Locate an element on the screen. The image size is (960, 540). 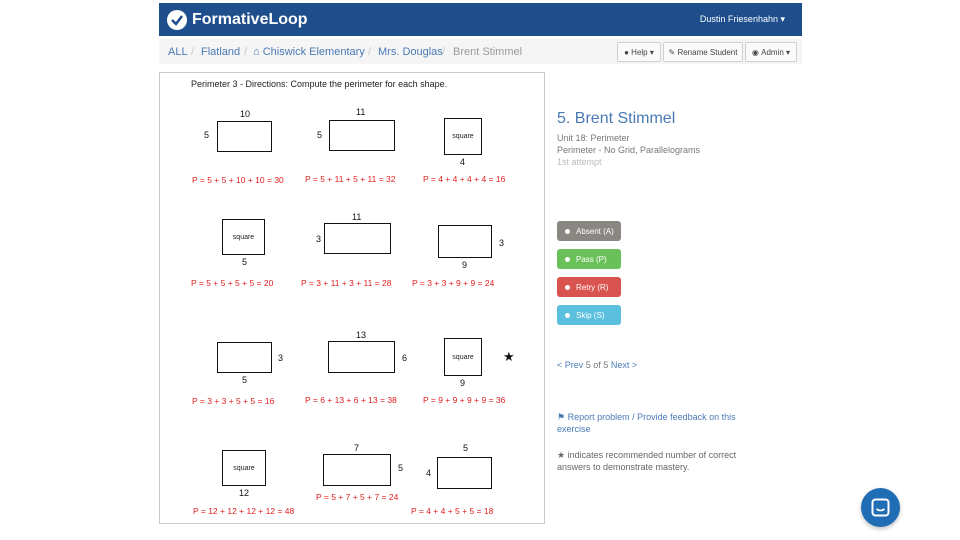
dimension-label: 12 is located at coordinates (244, 493).